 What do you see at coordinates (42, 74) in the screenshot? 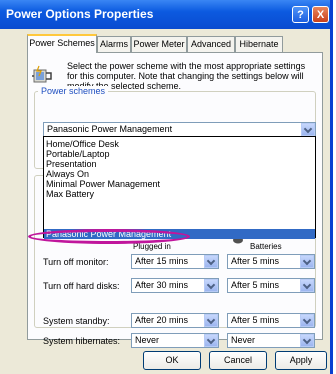
I see `power-scheme-icon` at bounding box center [42, 74].